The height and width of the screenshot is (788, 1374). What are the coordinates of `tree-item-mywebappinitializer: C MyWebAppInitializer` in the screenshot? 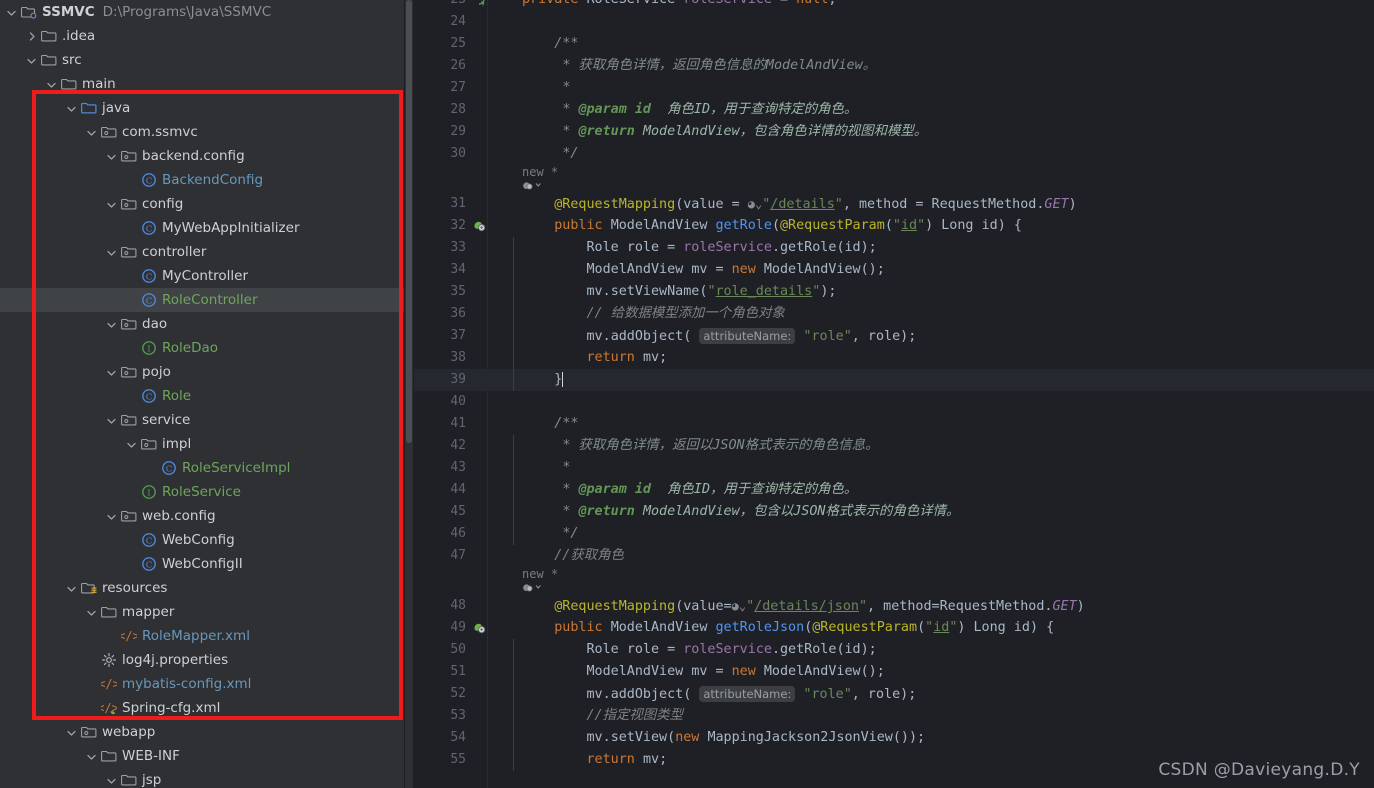 It's located at (202, 228).